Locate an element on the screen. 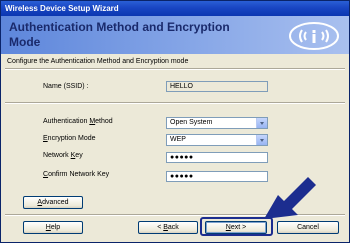 The width and height of the screenshot is (350, 243). ssid-label: Name (SSID) : is located at coordinates (66, 86).